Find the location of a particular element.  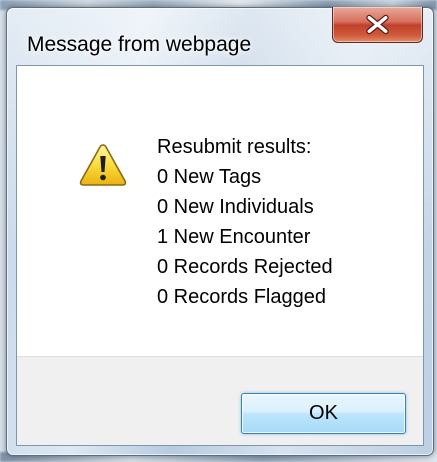

close-button is located at coordinates (377, 25).